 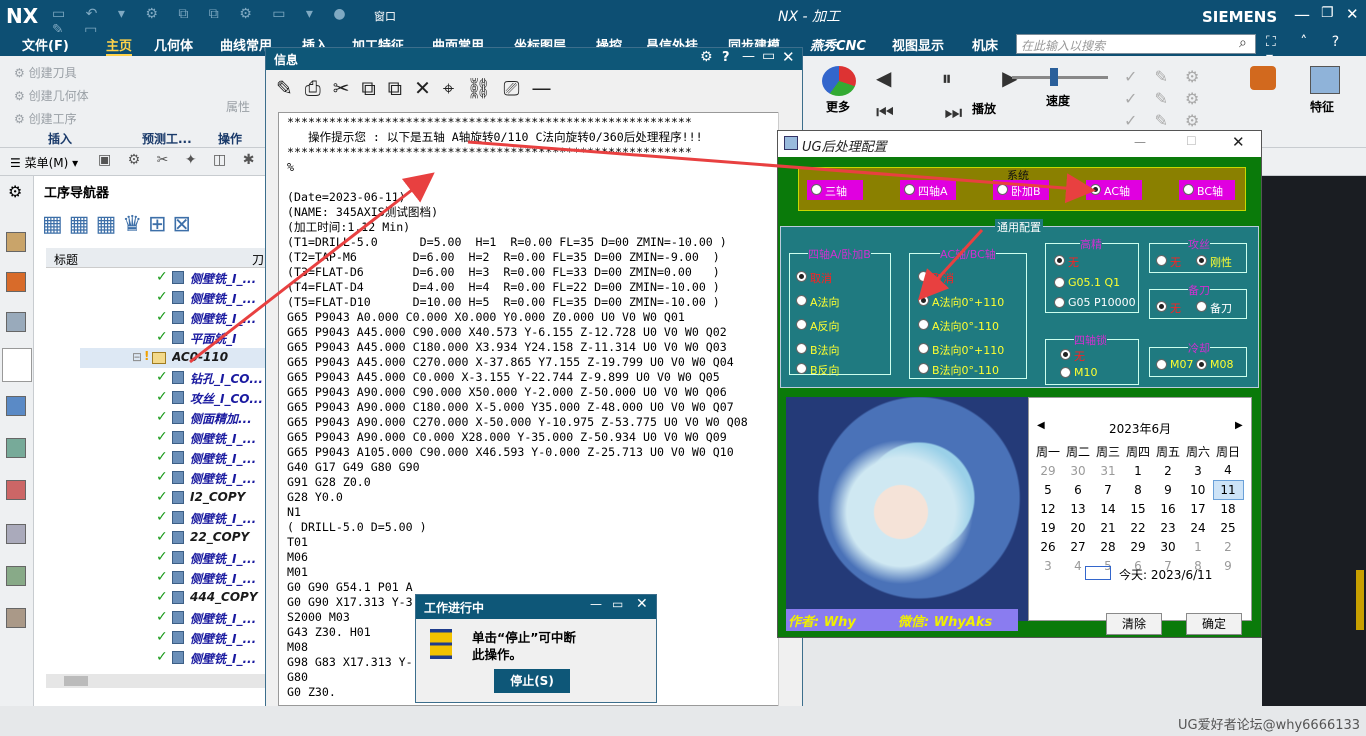 What do you see at coordinates (950, 264) in the screenshot?
I see `arrow-to-ac-option` at bounding box center [950, 264].